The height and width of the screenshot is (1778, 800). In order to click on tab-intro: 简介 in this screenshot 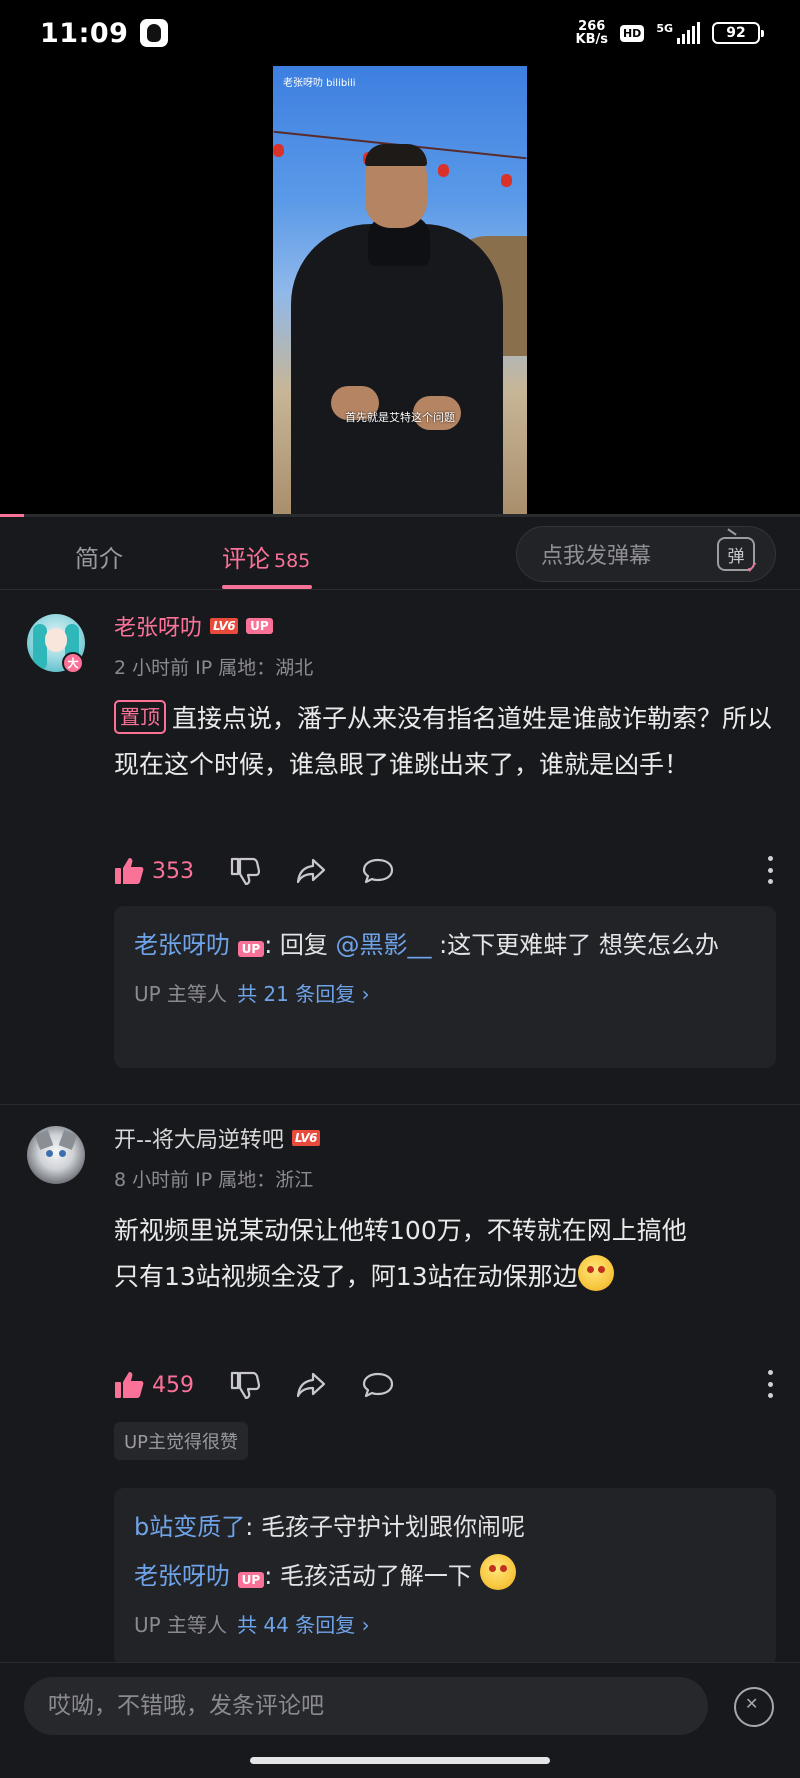, I will do `click(99, 556)`.